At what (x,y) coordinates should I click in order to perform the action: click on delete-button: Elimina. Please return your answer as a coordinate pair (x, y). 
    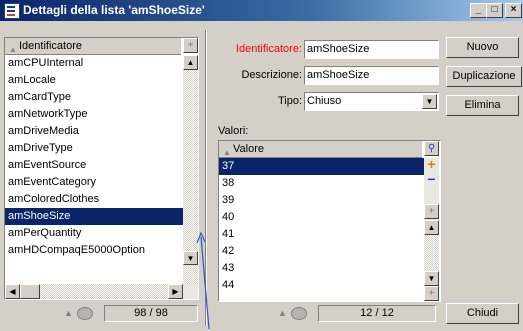
    Looking at the image, I should click on (482, 105).